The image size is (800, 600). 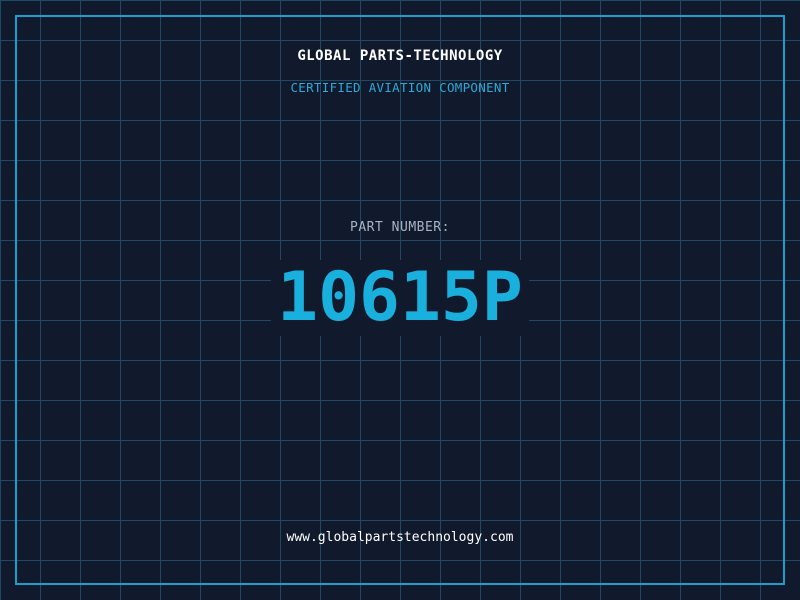 What do you see at coordinates (400, 227) in the screenshot?
I see `part-number-label: PART NUMBER:` at bounding box center [400, 227].